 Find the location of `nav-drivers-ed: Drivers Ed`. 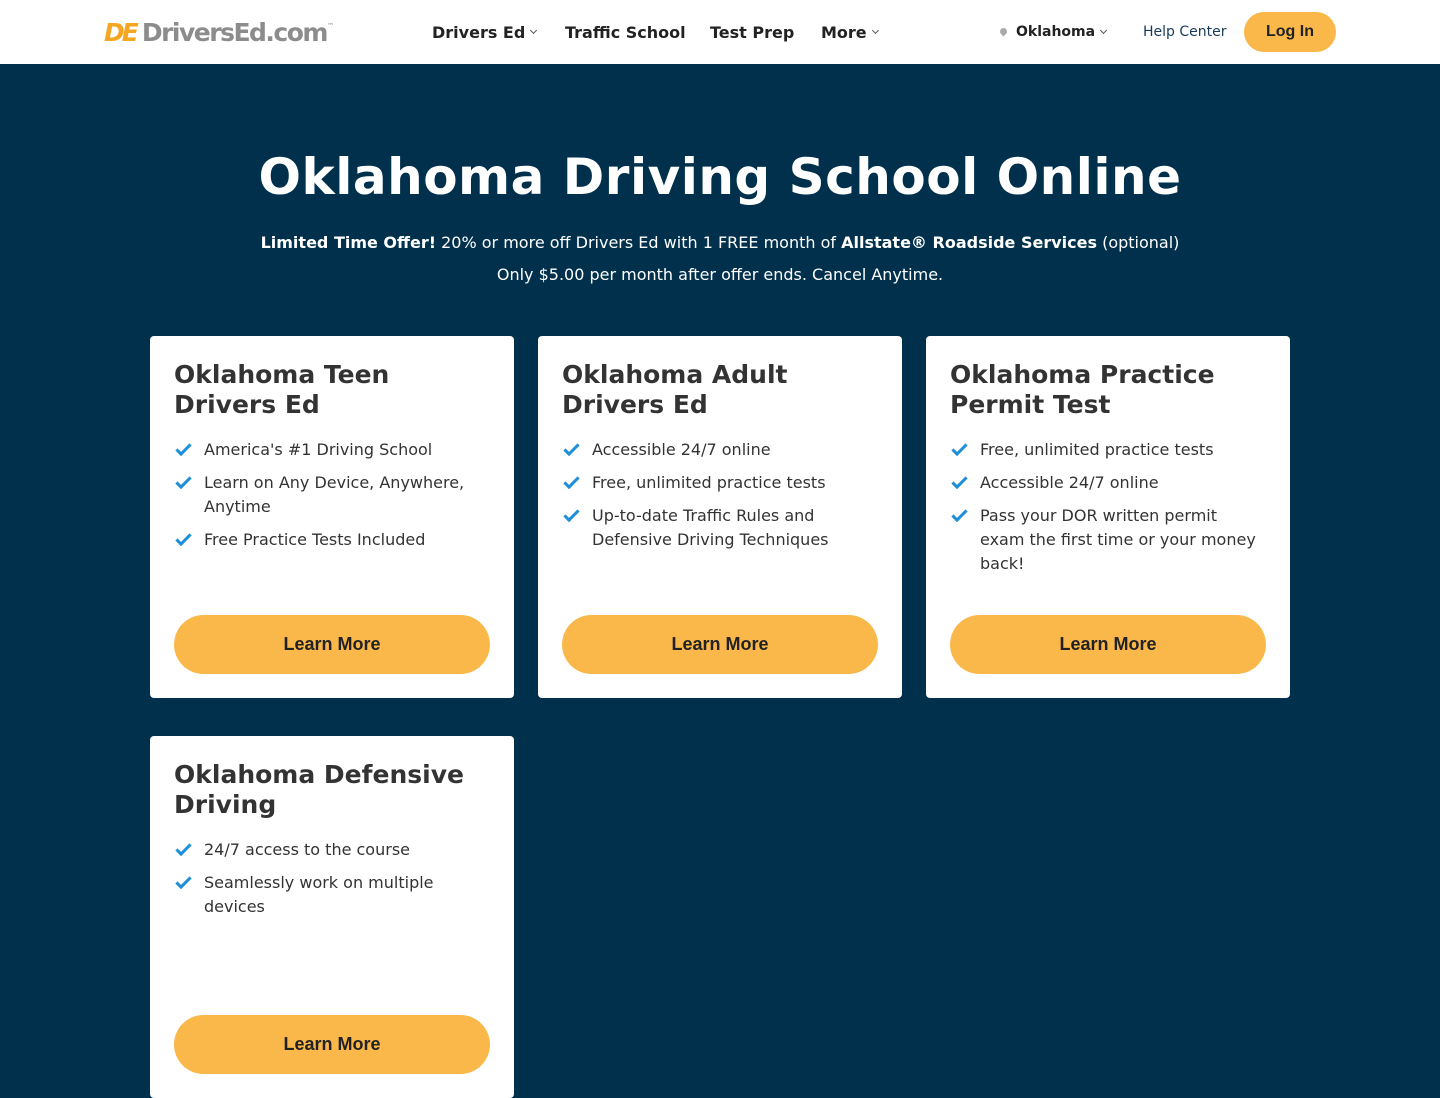

nav-drivers-ed: Drivers Ed is located at coordinates (485, 32).